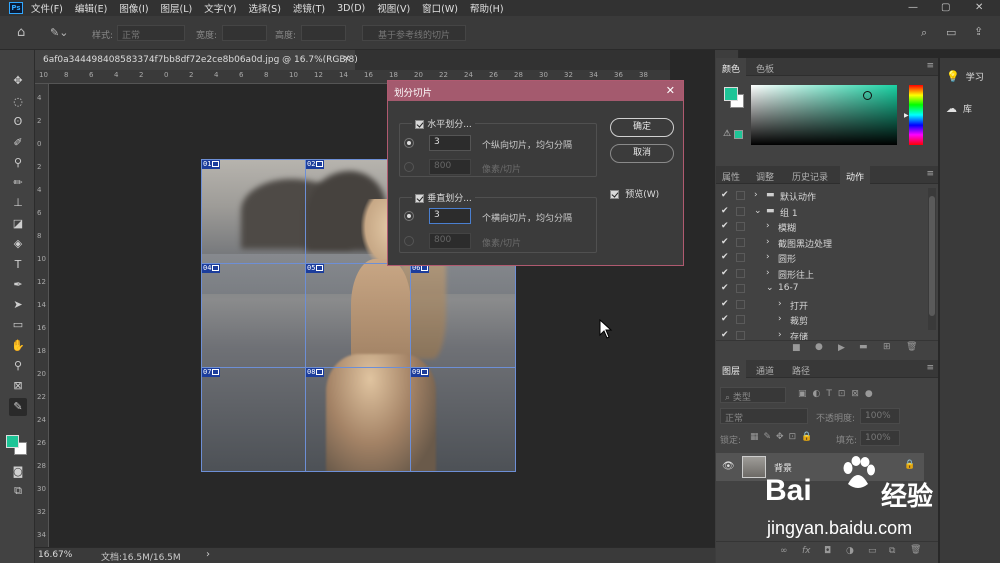  I want to click on zoom-level: 16.67%, so click(55, 555).